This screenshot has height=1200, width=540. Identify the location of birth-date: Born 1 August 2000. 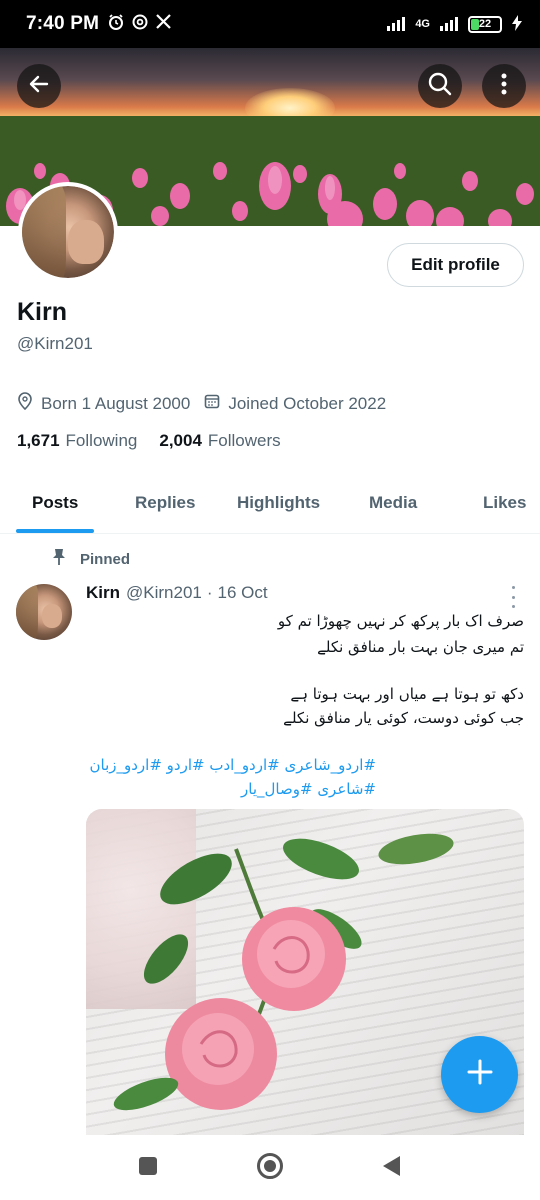
(116, 403).